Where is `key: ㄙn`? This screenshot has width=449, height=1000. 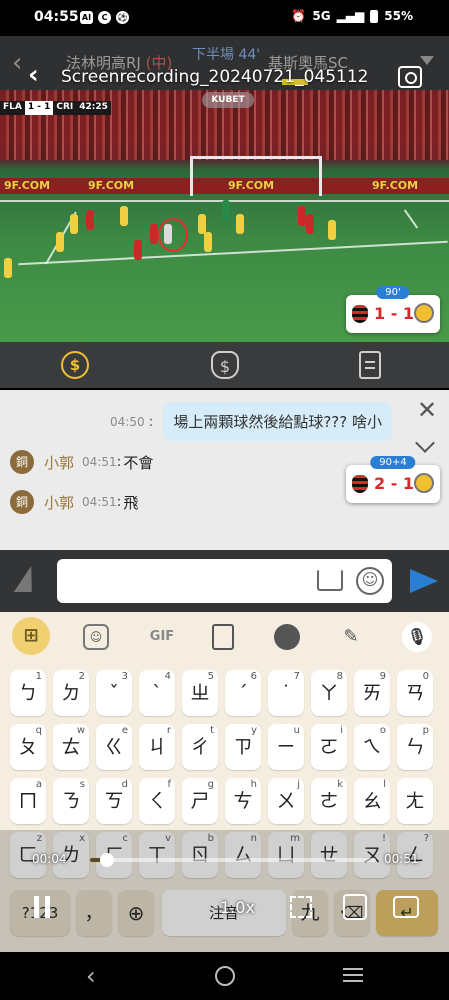 key: ㄙn is located at coordinates (243, 855).